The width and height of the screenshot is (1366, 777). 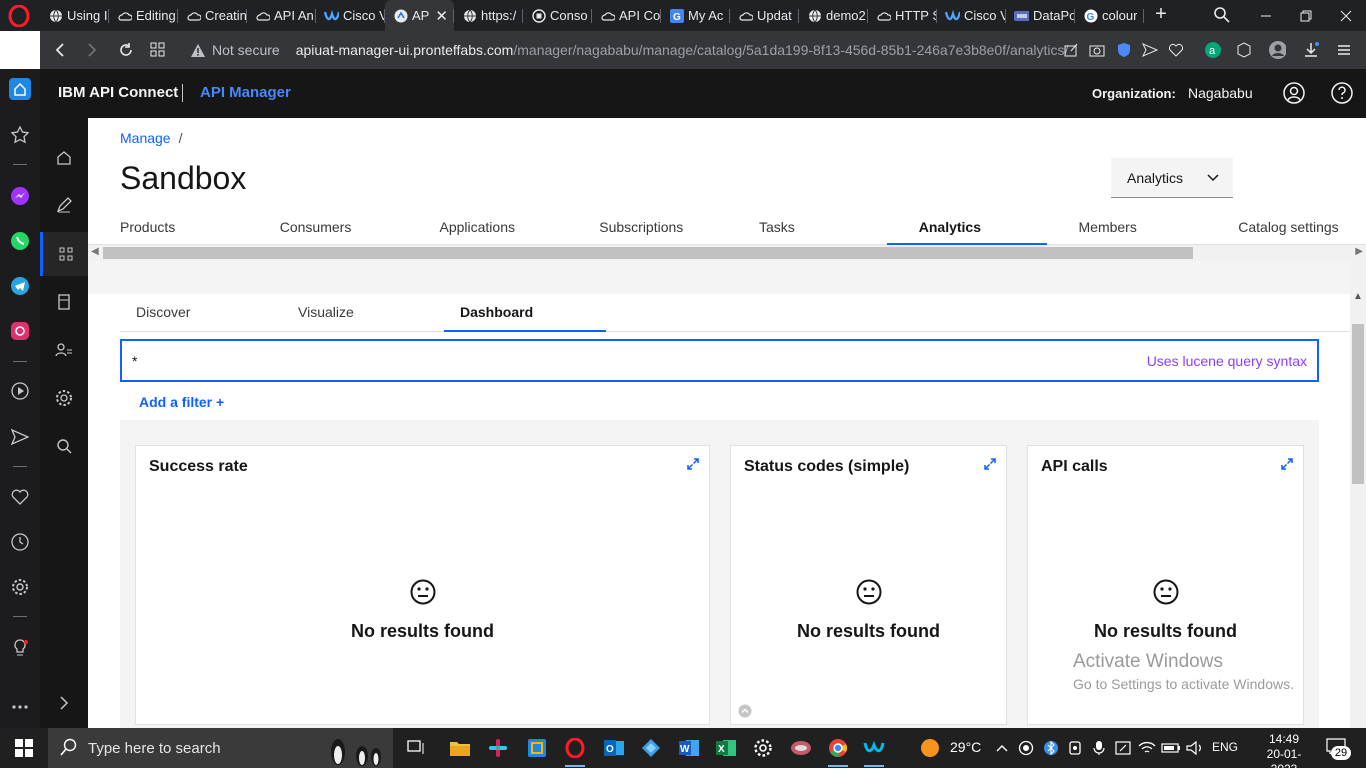 What do you see at coordinates (20, 648) in the screenshot?
I see `lightbulb-icon` at bounding box center [20, 648].